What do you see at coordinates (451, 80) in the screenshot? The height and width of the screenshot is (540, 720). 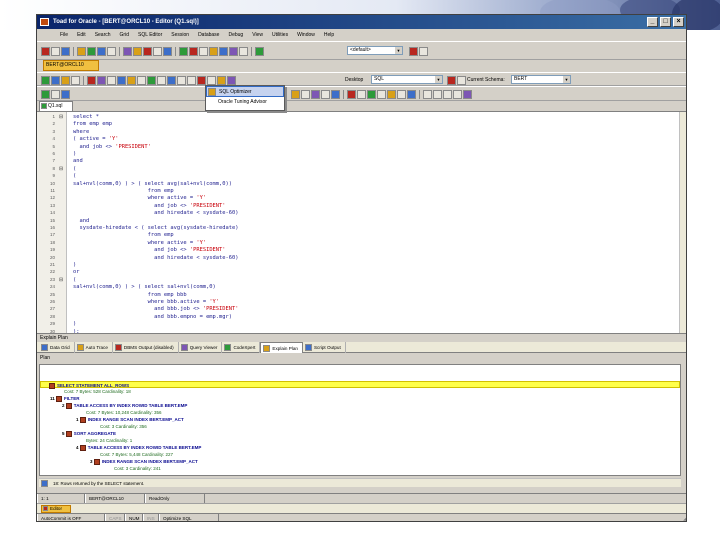 I see `desktop-save-icon` at bounding box center [451, 80].